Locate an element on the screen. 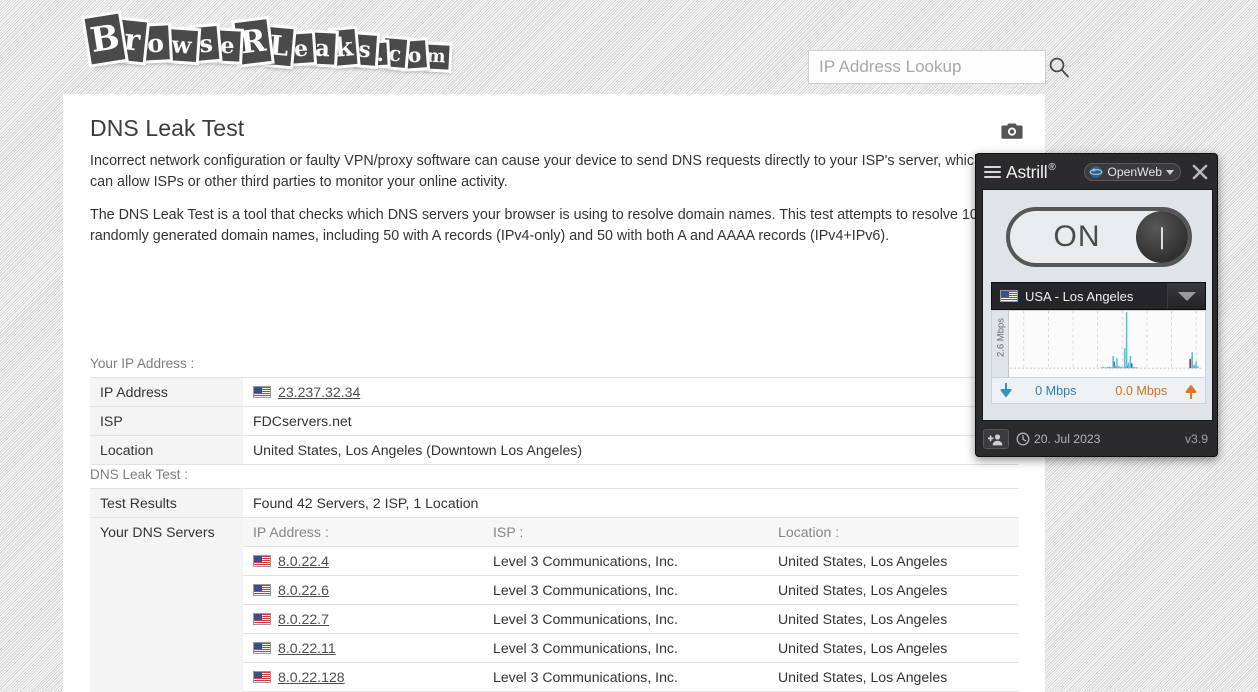 Image resolution: width=1258 pixels, height=692 pixels. registered-mark-icon: ® is located at coordinates (1052, 167).